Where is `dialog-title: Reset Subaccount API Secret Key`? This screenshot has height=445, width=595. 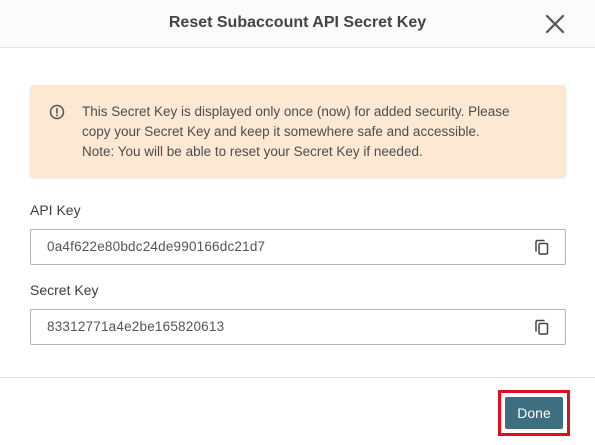
dialog-title: Reset Subaccount API Secret Key is located at coordinates (297, 22).